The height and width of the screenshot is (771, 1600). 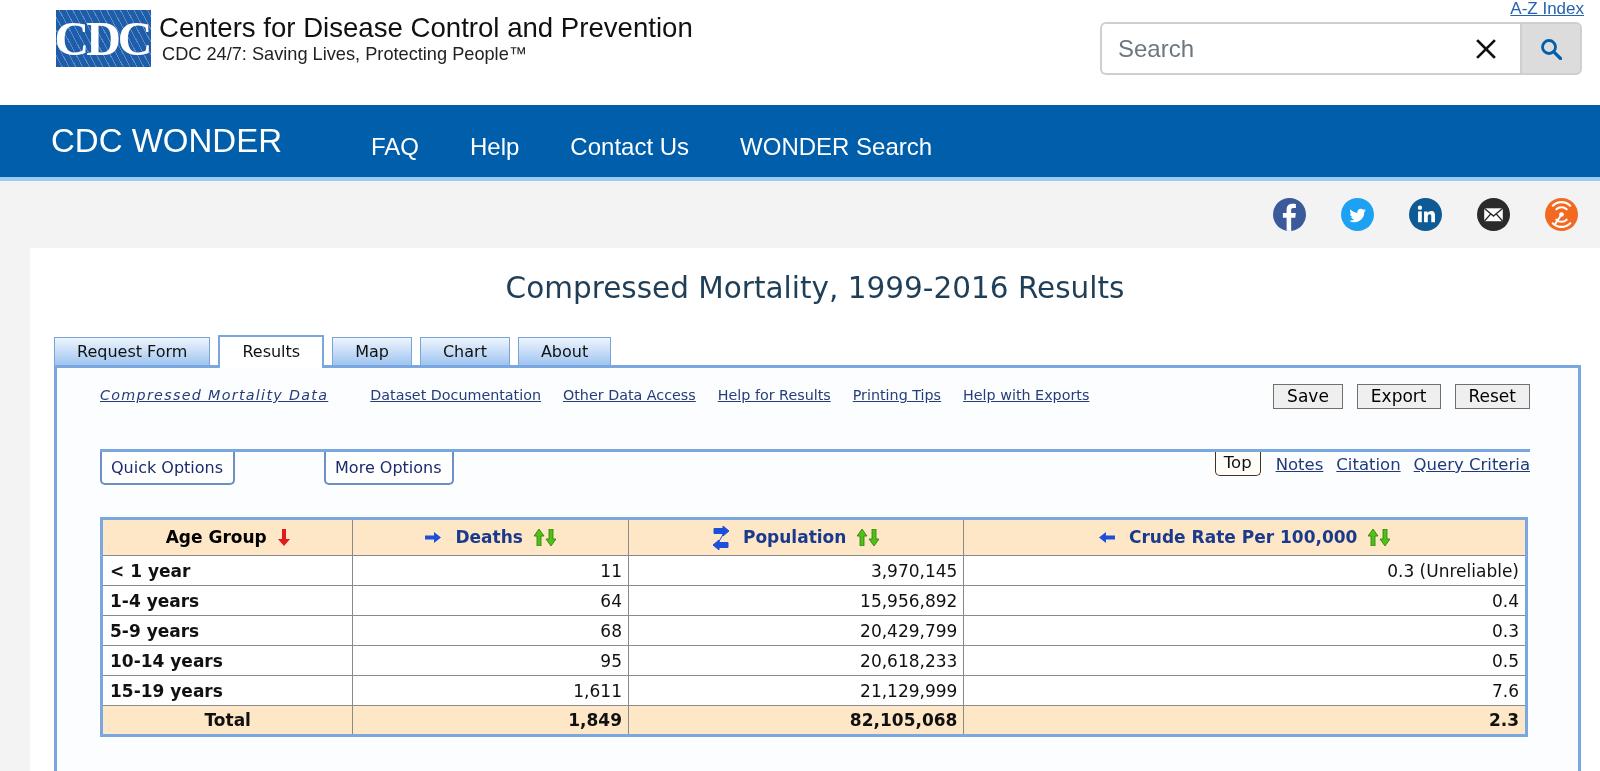 I want to click on table-cell: 95, so click(x=490, y=660).